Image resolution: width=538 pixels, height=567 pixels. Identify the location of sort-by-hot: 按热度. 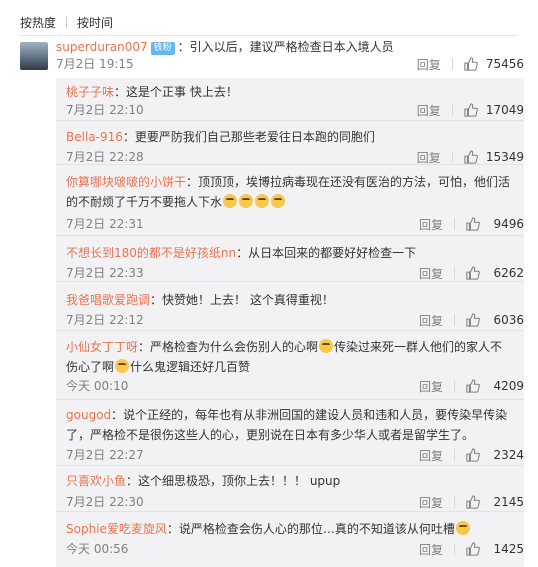
(38, 22).